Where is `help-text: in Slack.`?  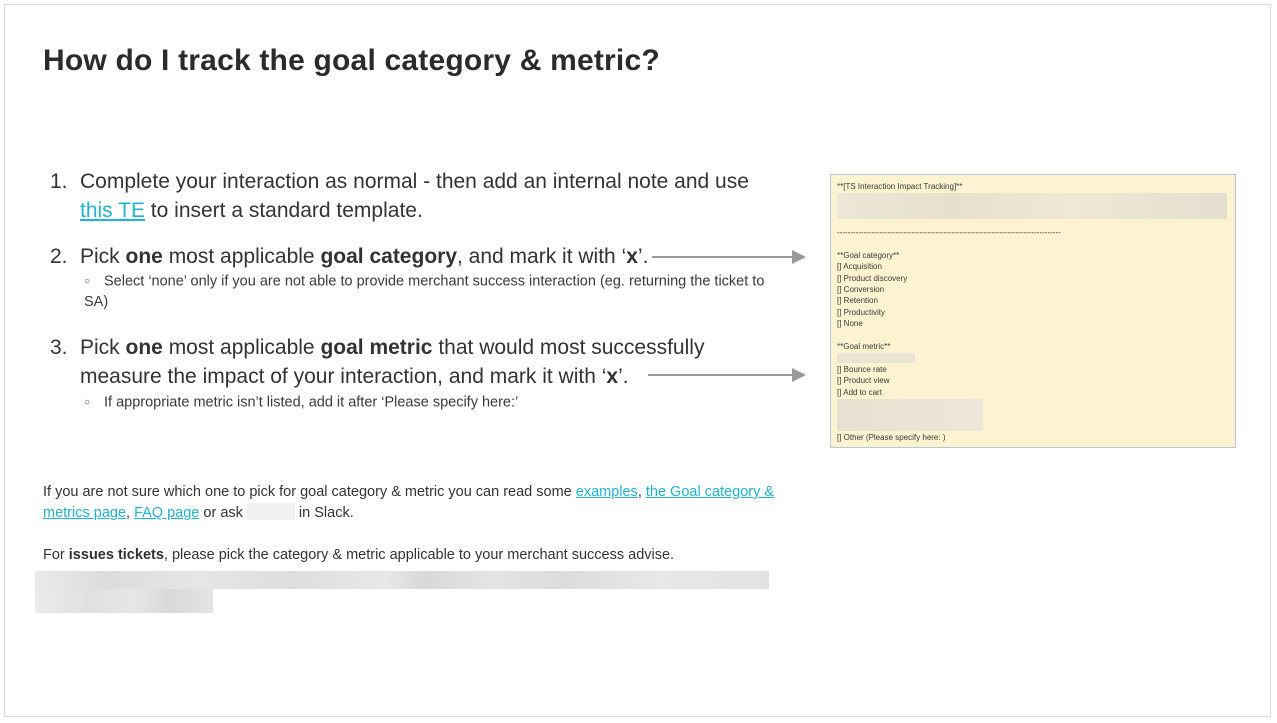
help-text: in Slack. is located at coordinates (324, 513).